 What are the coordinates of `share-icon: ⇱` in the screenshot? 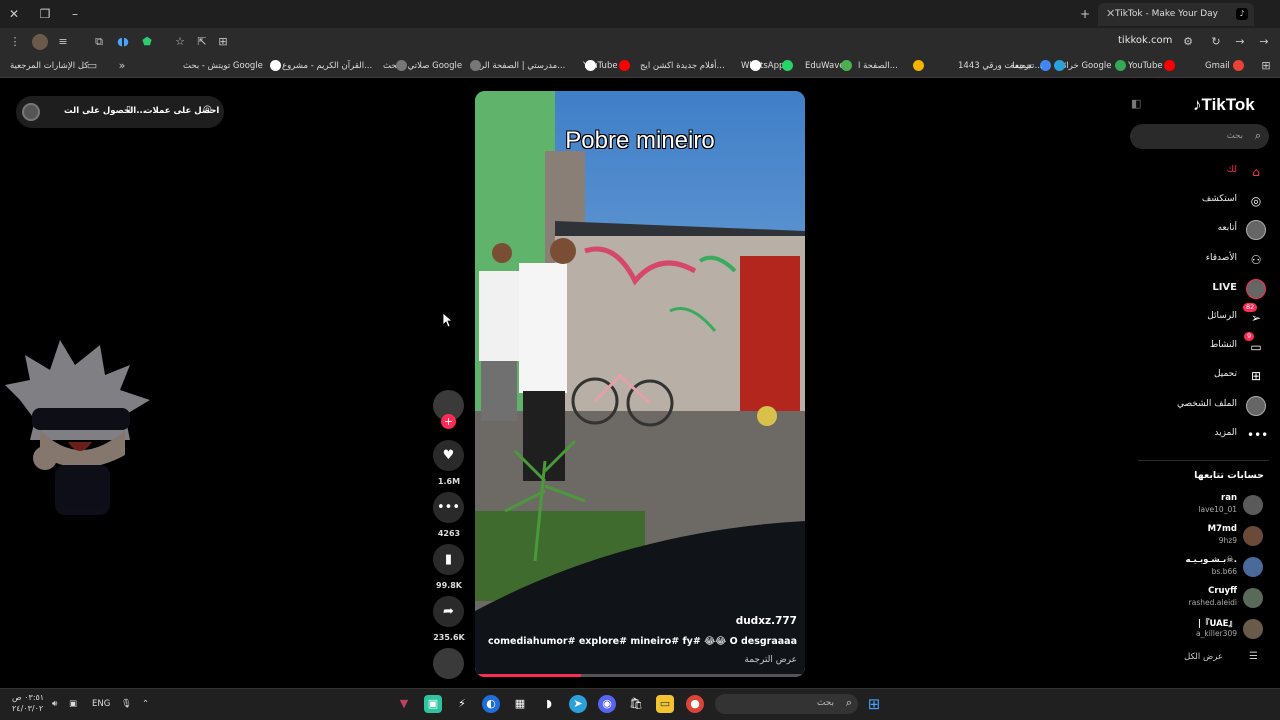 It's located at (202, 42).